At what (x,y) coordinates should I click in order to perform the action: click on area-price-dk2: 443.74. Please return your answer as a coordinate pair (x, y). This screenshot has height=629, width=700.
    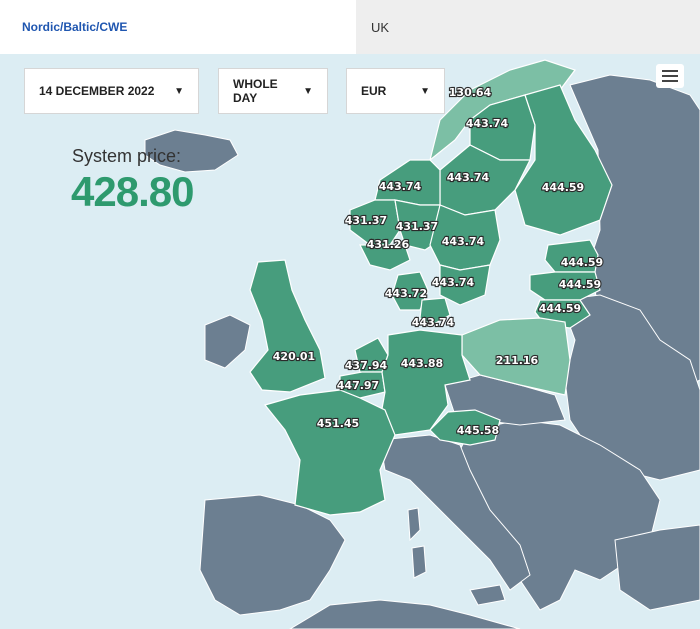
    Looking at the image, I should click on (433, 322).